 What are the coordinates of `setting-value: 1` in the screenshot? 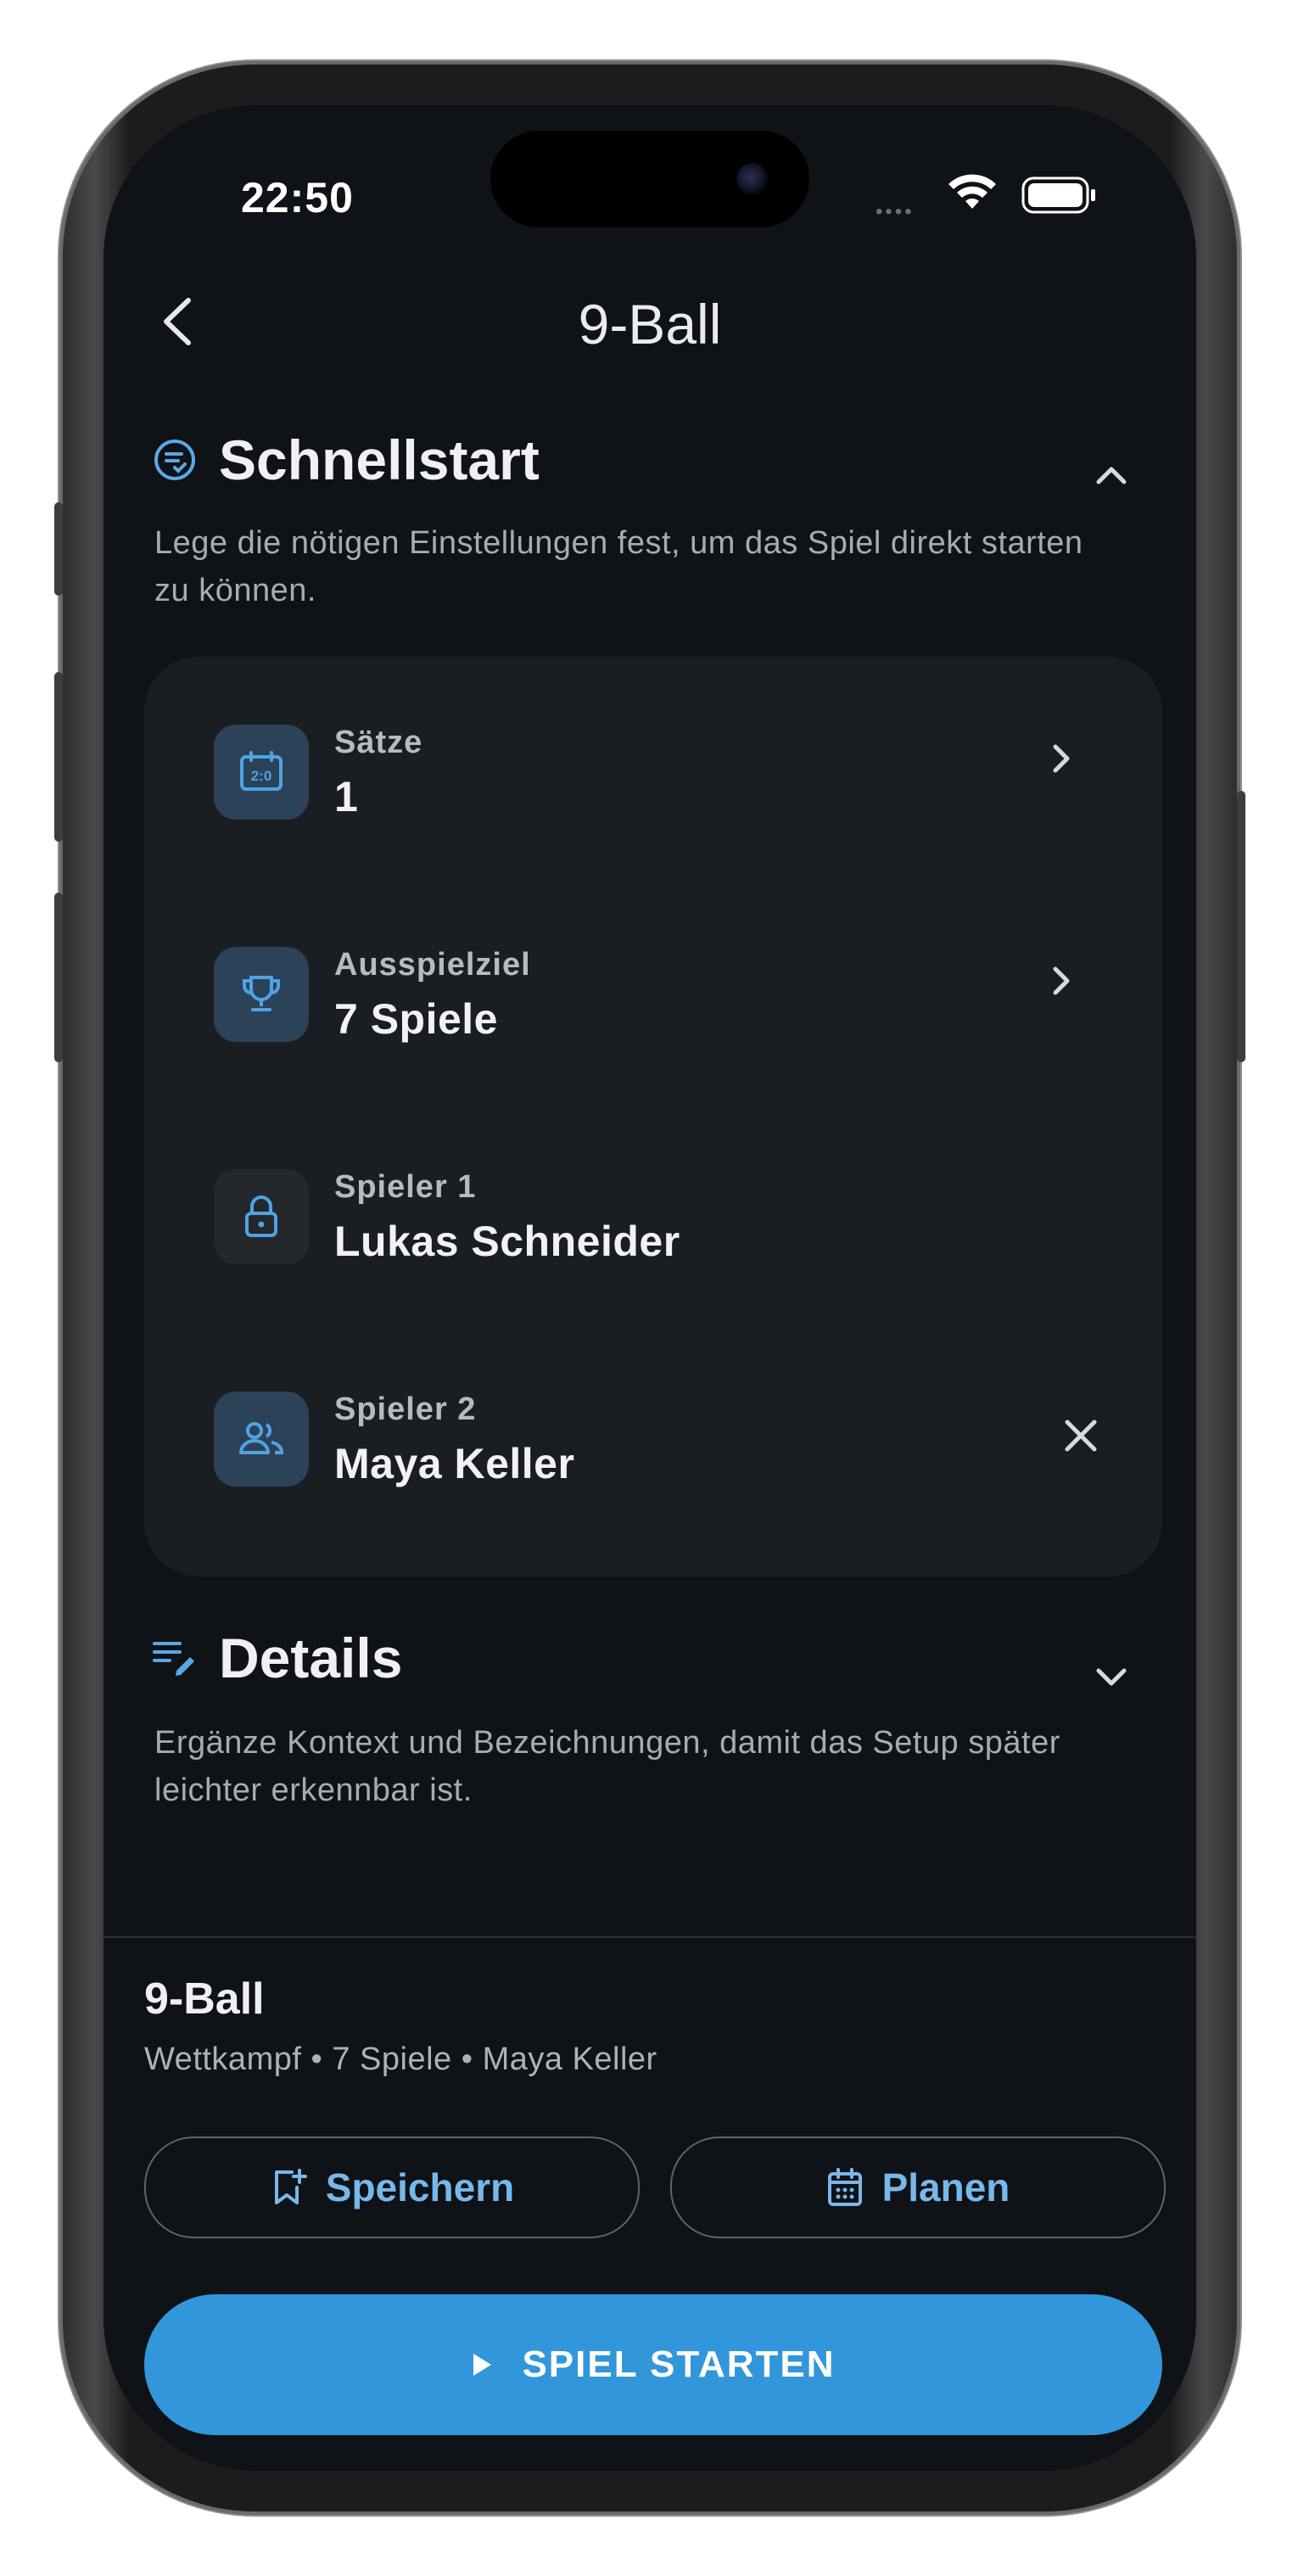 It's located at (346, 796).